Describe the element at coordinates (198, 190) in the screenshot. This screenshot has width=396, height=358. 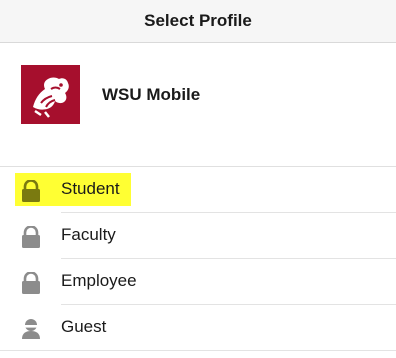
I see `profile-item-student: Student` at that location.